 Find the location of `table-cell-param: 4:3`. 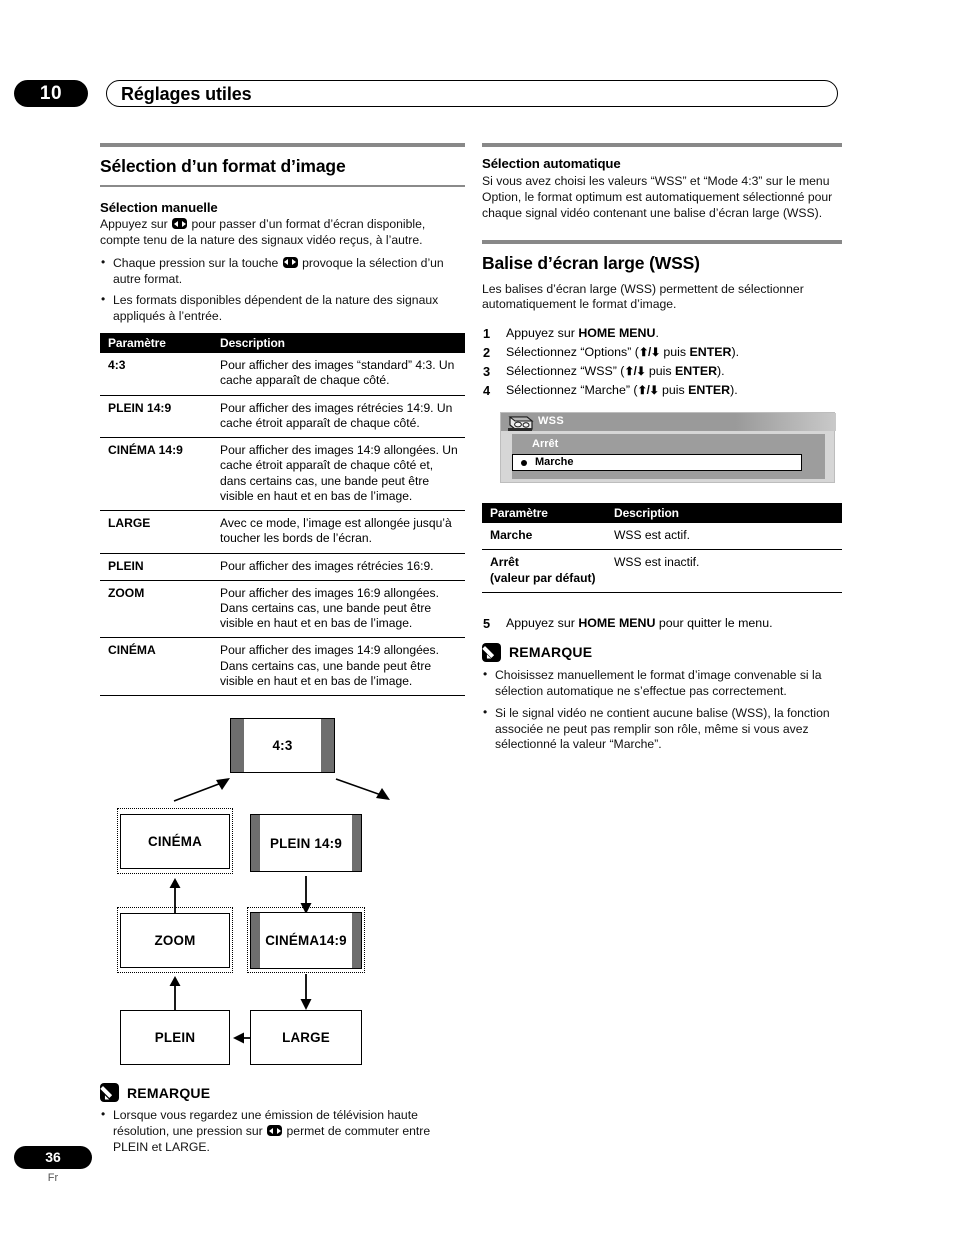

table-cell-param: 4:3 is located at coordinates (155, 374).